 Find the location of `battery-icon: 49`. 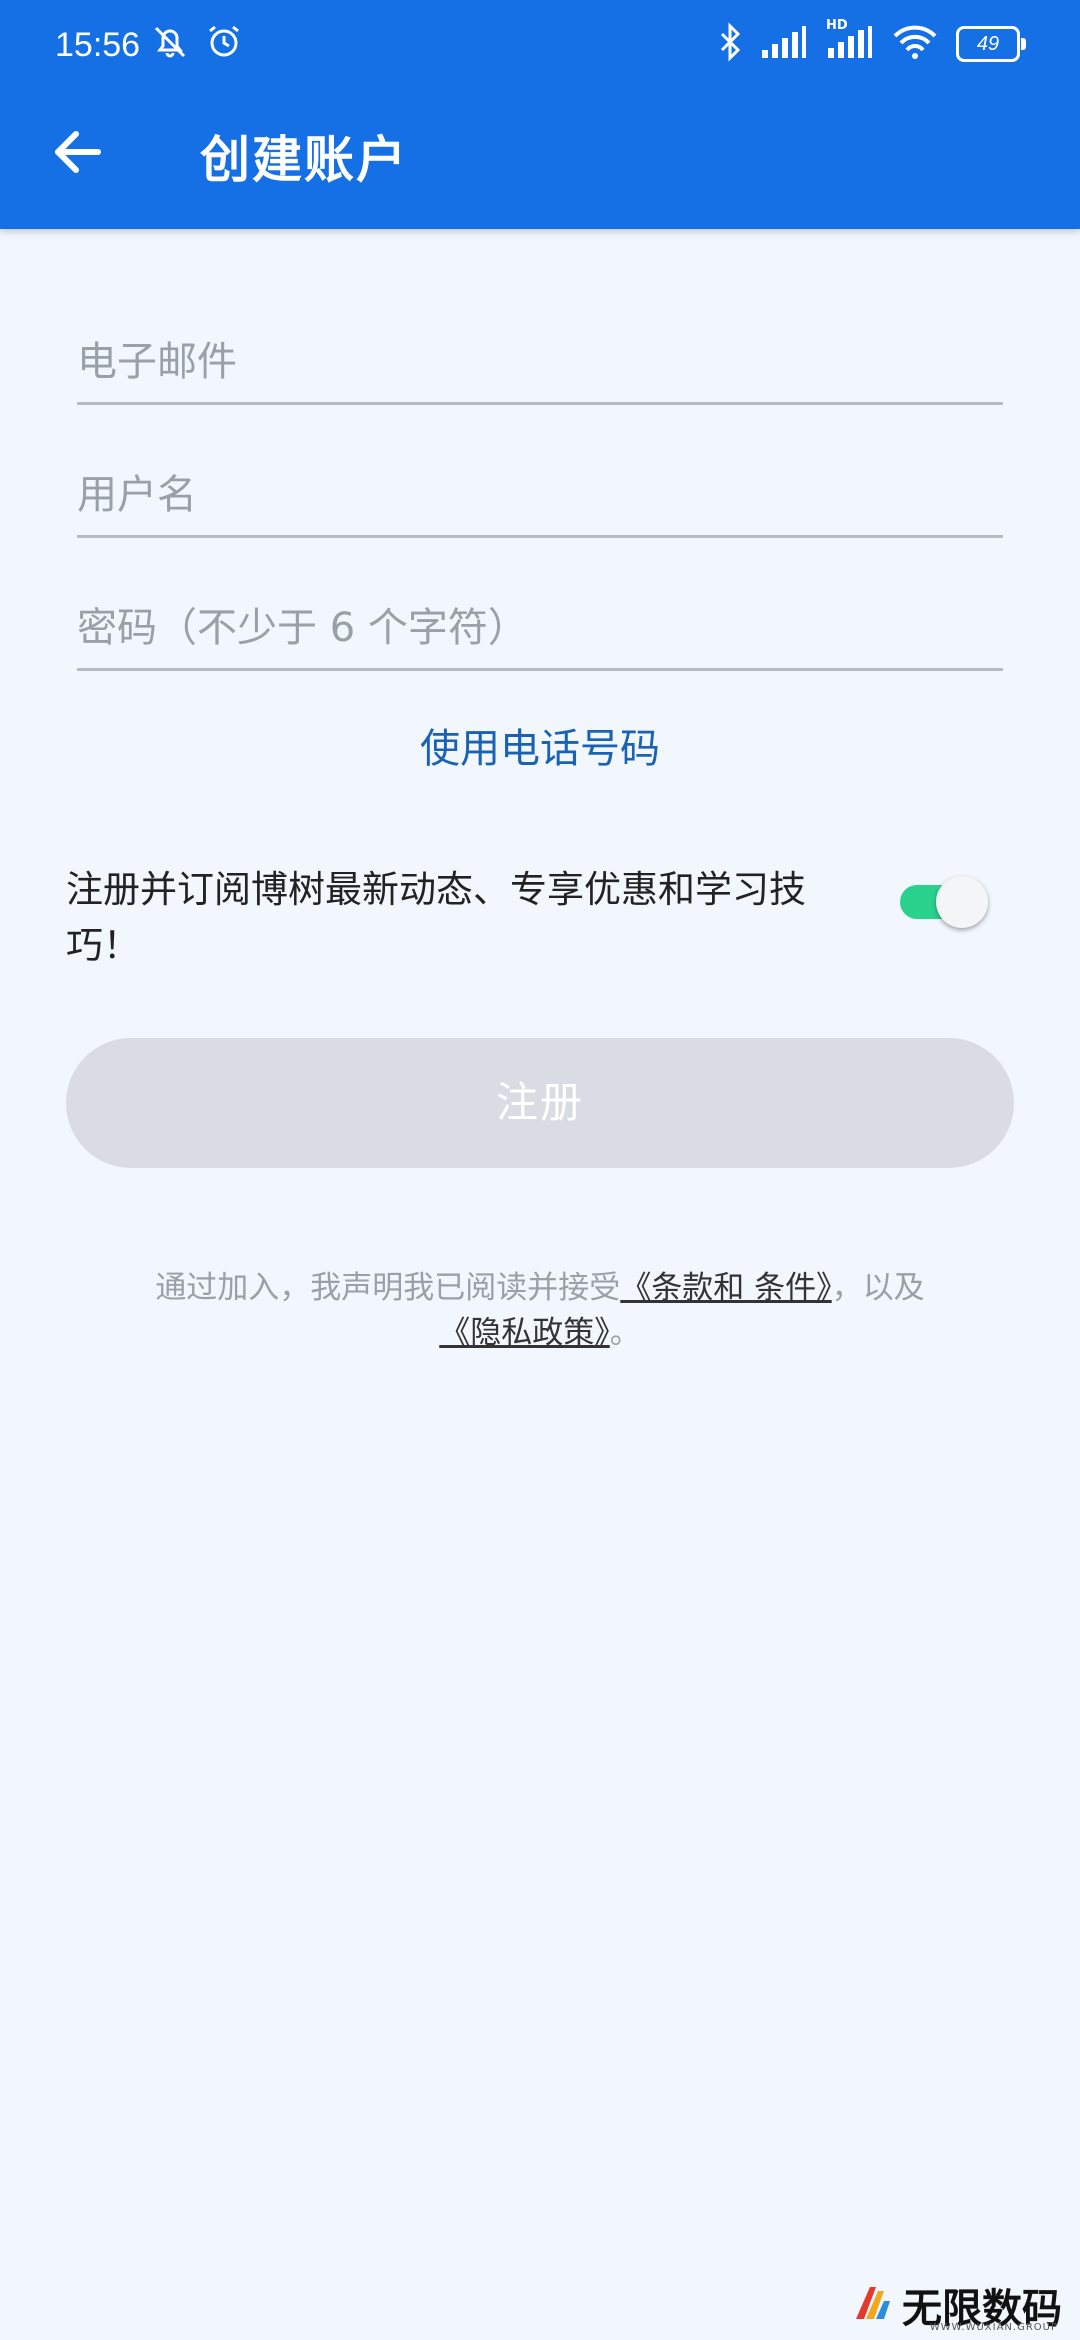

battery-icon: 49 is located at coordinates (991, 44).